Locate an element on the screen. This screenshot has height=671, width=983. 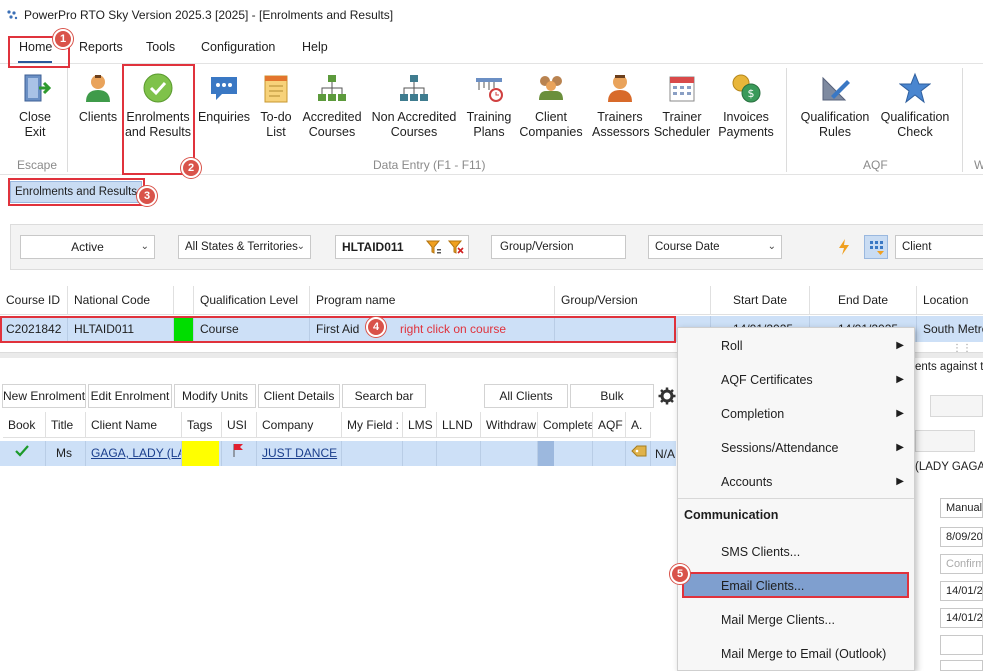
col-aqf: AQF is located at coordinates (609, 425).